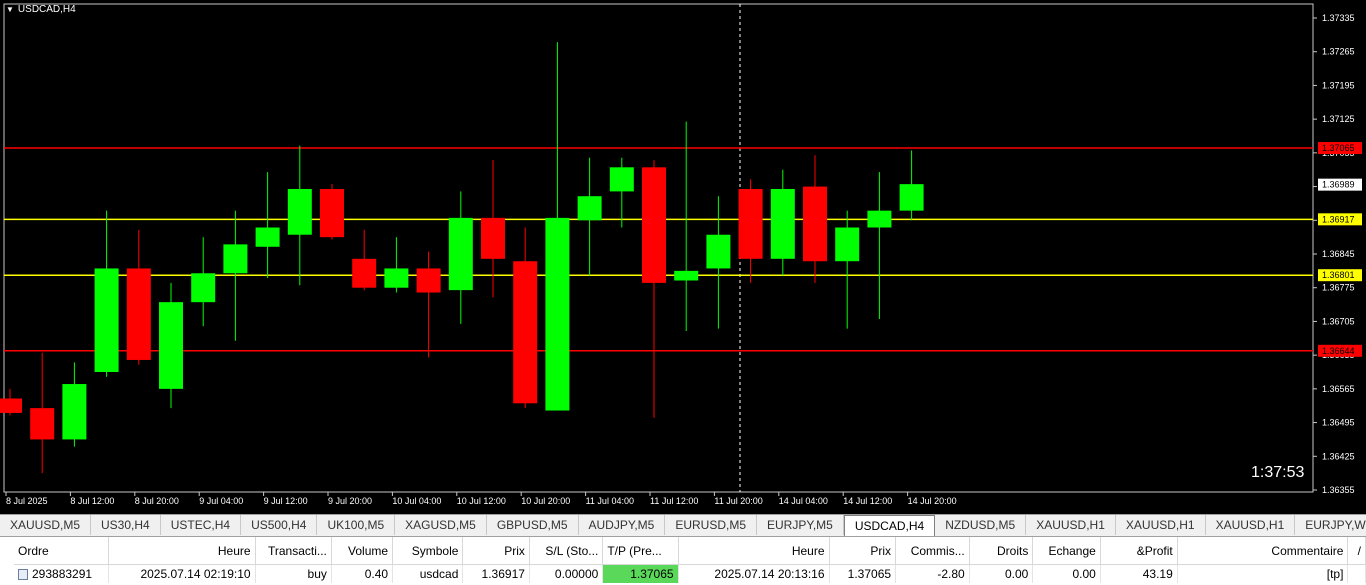 The width and height of the screenshot is (1366, 585). I want to click on x-tick-label: 10 Jul 20:00, so click(545, 501).